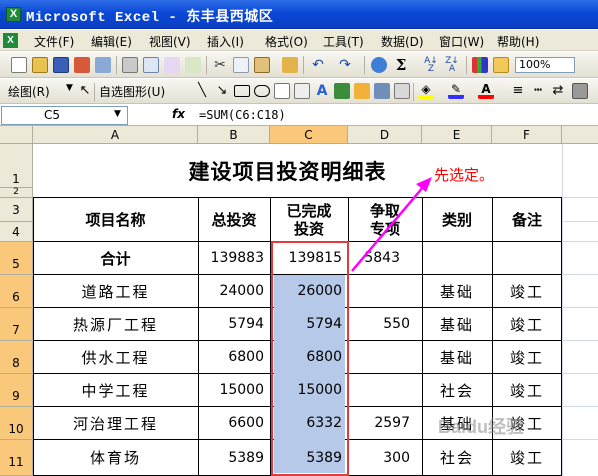 The image size is (598, 476). I want to click on row-done: 6800, so click(309, 357).